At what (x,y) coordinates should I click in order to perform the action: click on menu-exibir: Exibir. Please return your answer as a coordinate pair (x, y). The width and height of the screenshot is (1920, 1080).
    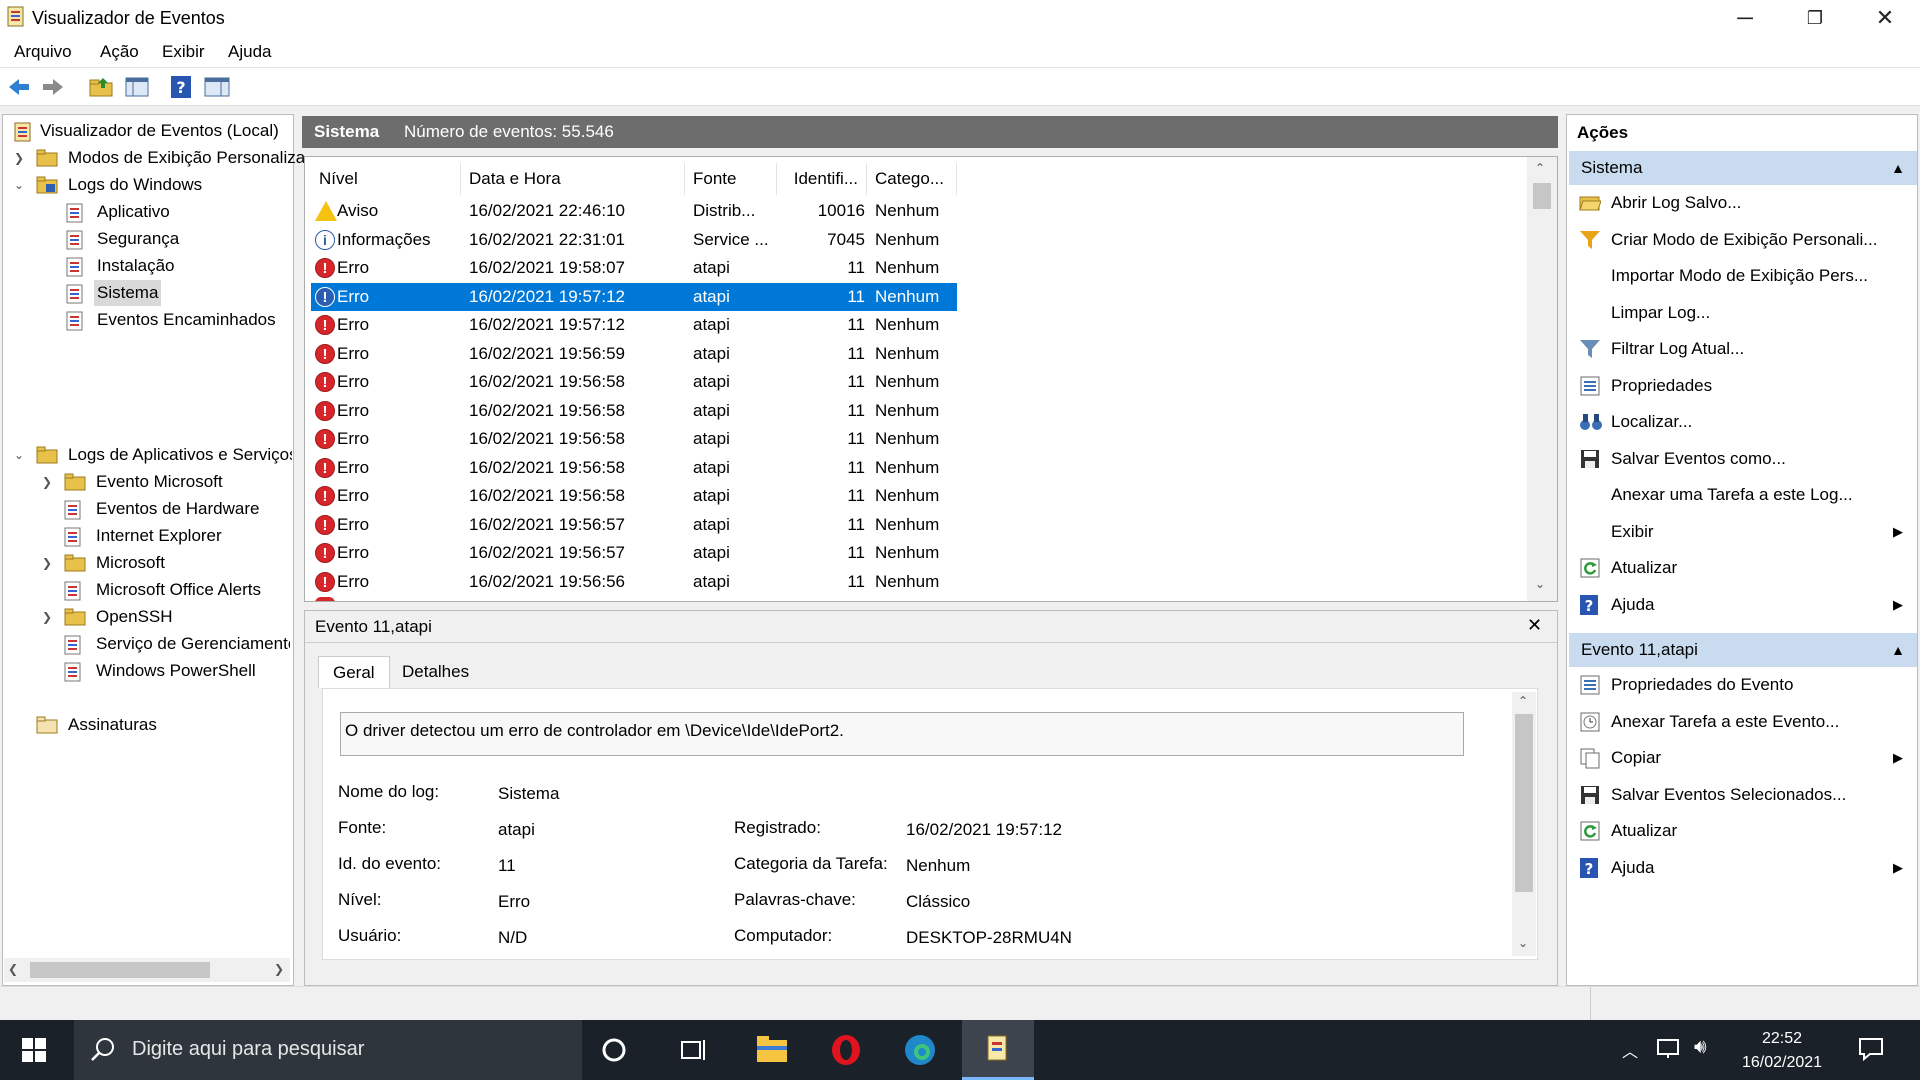
    Looking at the image, I should click on (183, 52).